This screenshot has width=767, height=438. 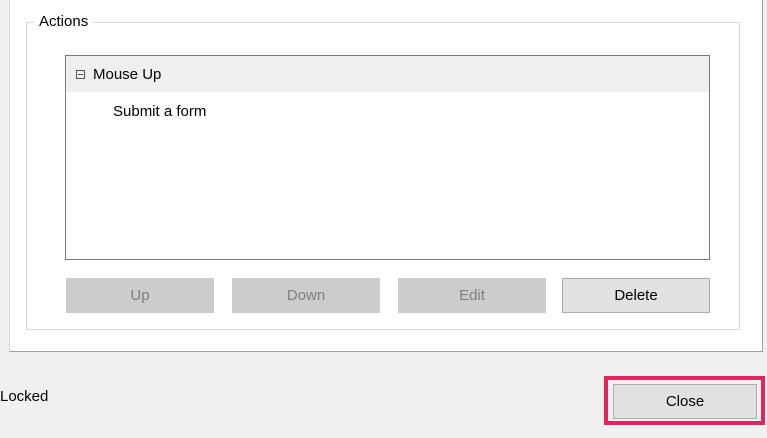 What do you see at coordinates (472, 295) in the screenshot?
I see `edit-button: Edit` at bounding box center [472, 295].